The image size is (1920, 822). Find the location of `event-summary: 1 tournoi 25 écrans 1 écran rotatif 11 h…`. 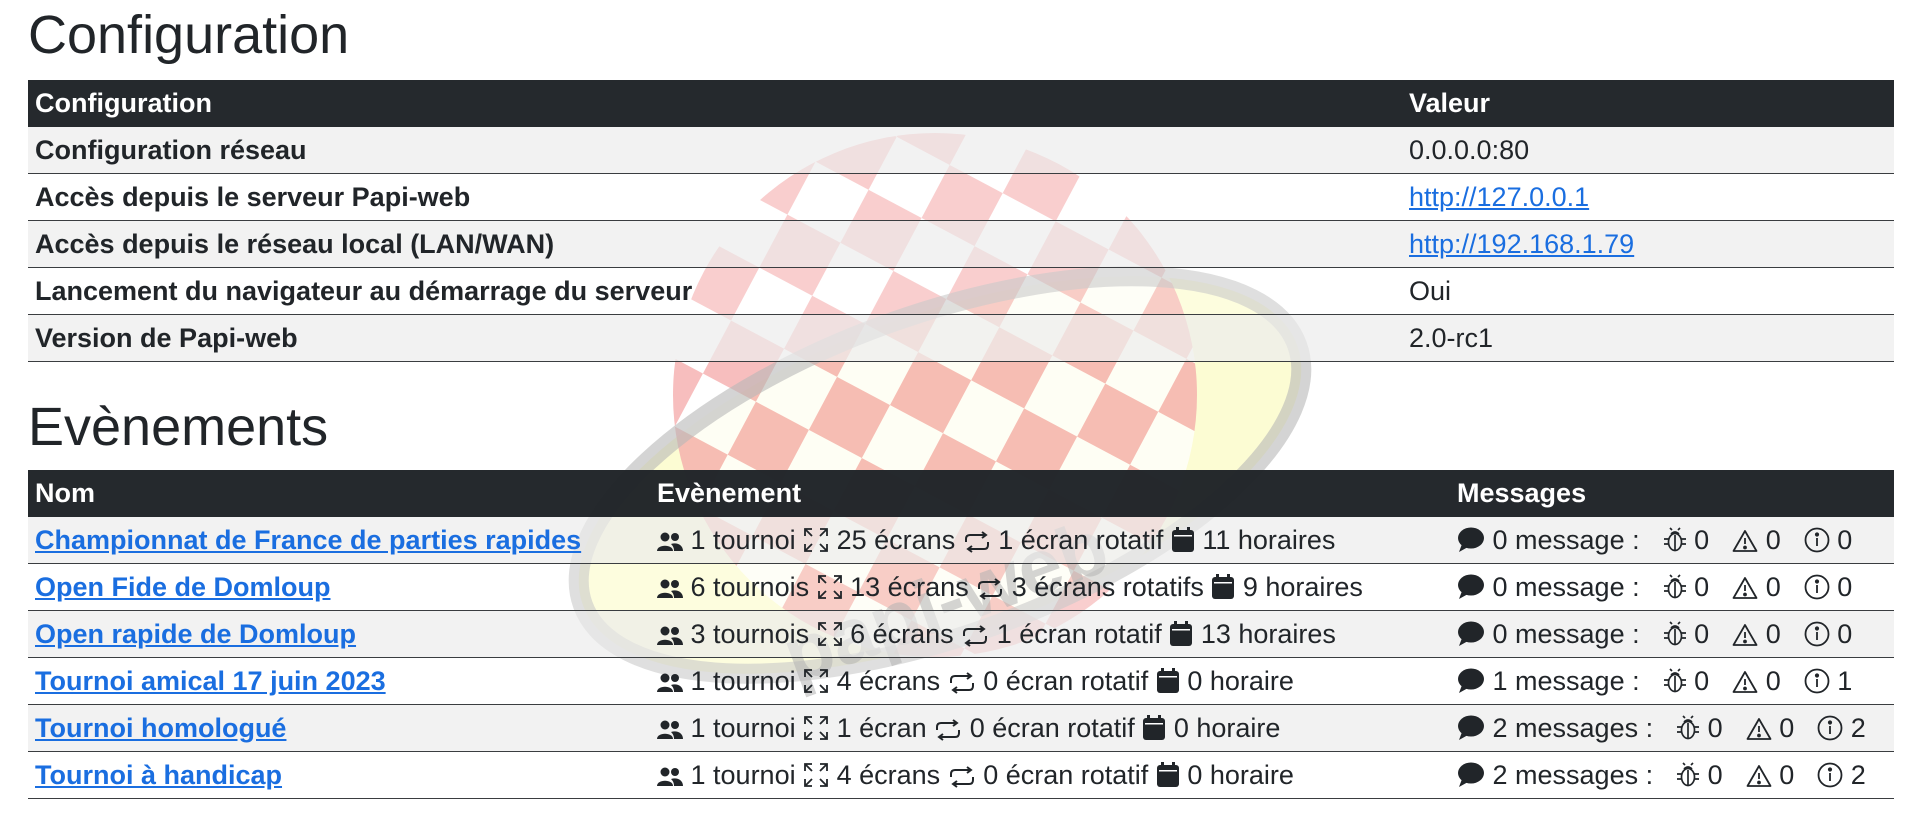

event-summary: 1 tournoi 25 écrans 1 écran rotatif 11 h… is located at coordinates (1050, 540).